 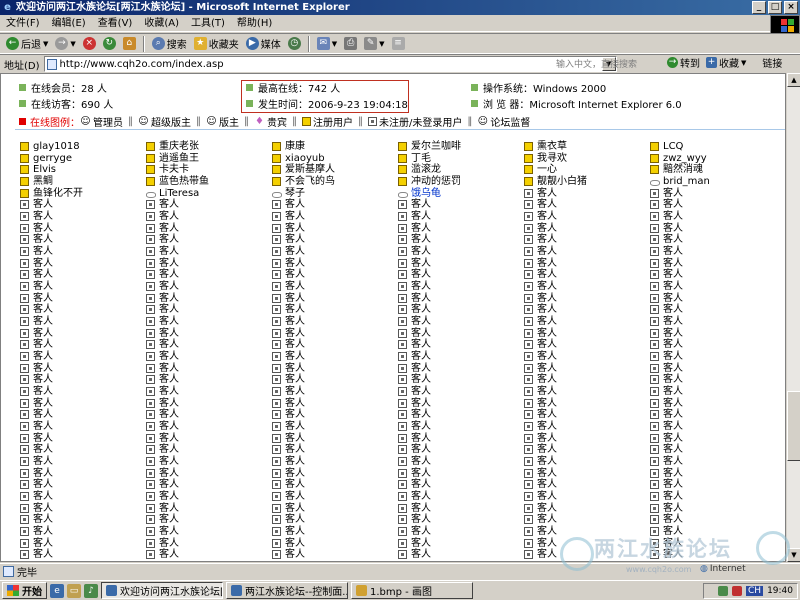 What do you see at coordinates (737, 591) in the screenshot?
I see `tray-security-icon` at bounding box center [737, 591].